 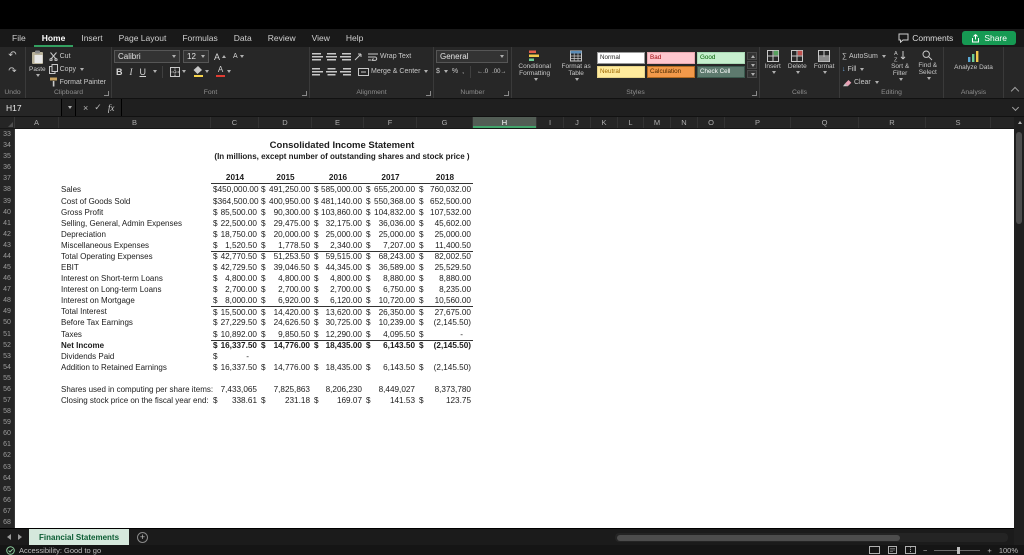 What do you see at coordinates (235, 223) in the screenshot?
I see `cell-c41: $22,500.00` at bounding box center [235, 223].